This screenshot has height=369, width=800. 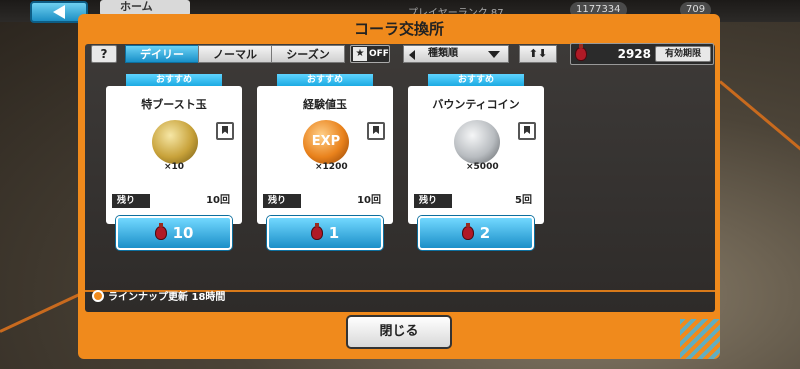 What do you see at coordinates (399, 332) in the screenshot?
I see `close-button: 閉じる` at bounding box center [399, 332].